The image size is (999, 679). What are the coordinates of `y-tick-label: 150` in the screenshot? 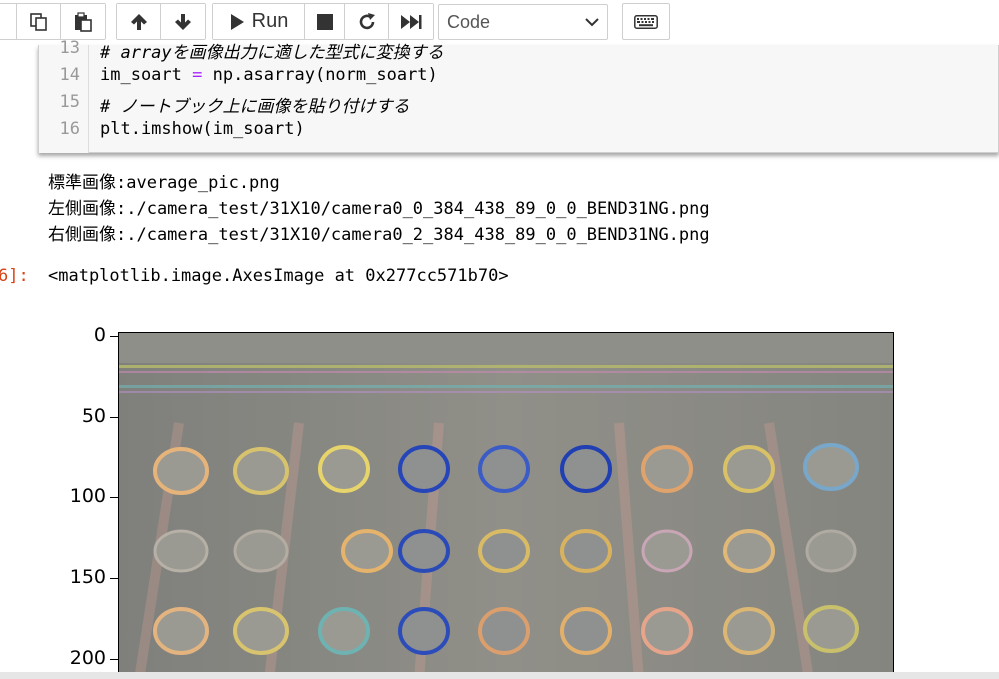 It's located at (87, 577).